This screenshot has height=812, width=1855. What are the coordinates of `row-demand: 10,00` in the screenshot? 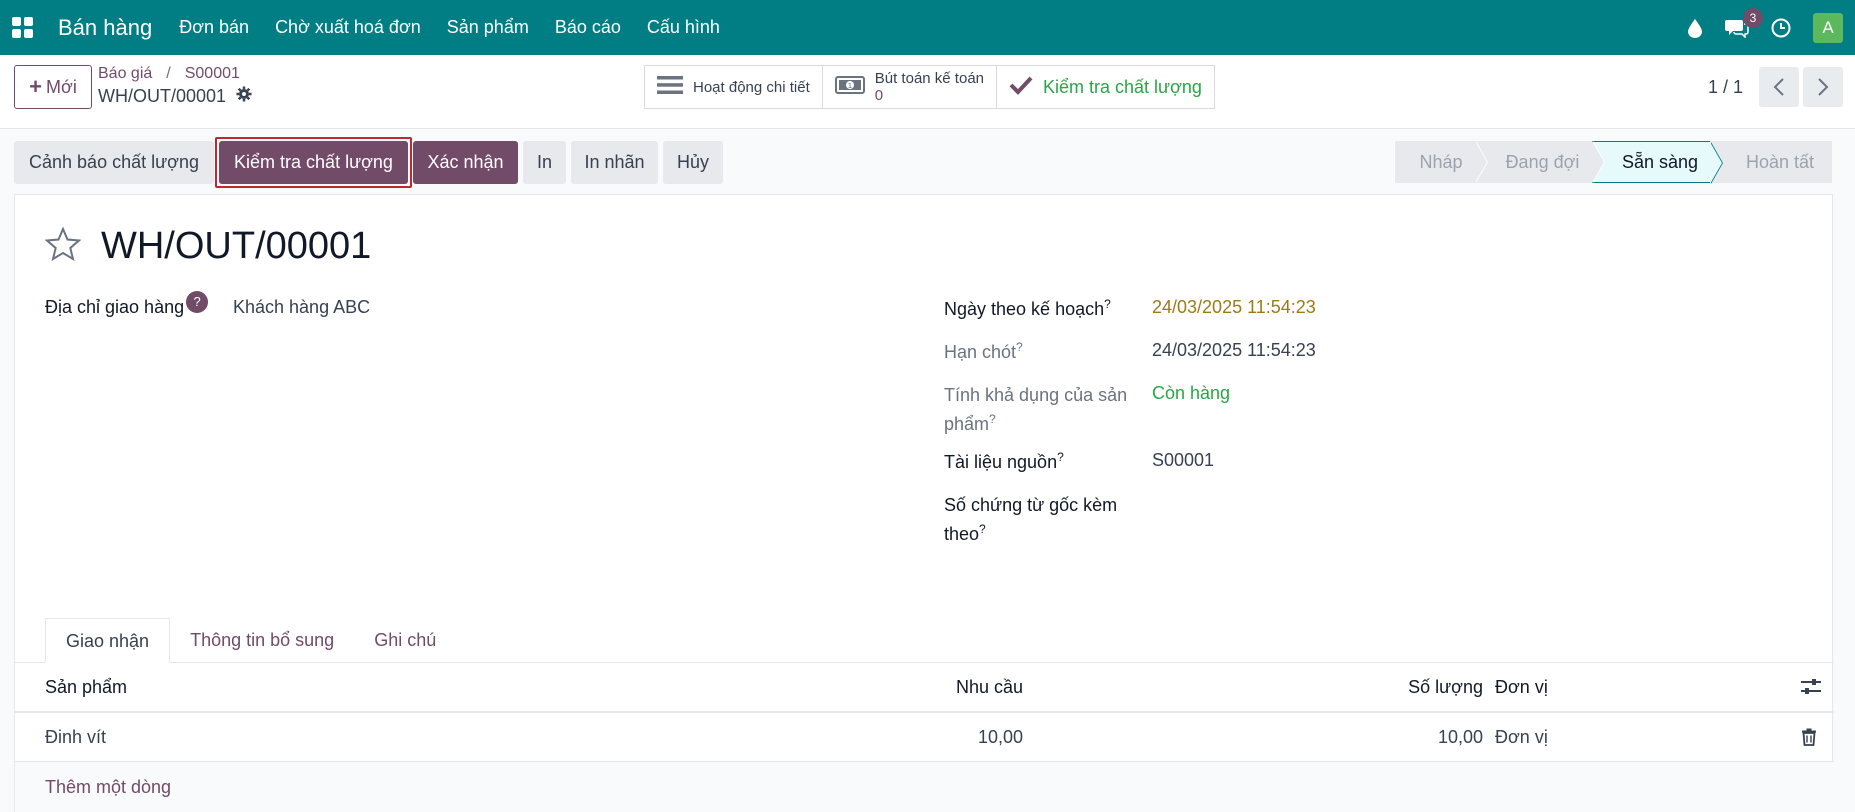 It's located at (949, 737).